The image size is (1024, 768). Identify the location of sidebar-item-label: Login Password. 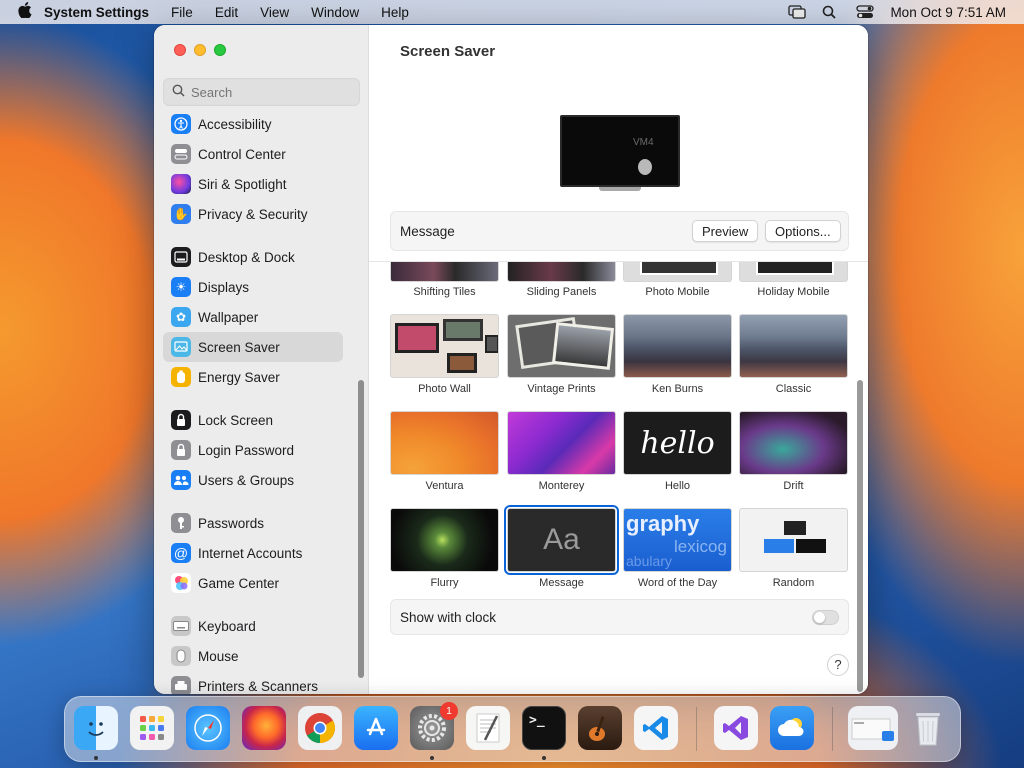
(246, 450).